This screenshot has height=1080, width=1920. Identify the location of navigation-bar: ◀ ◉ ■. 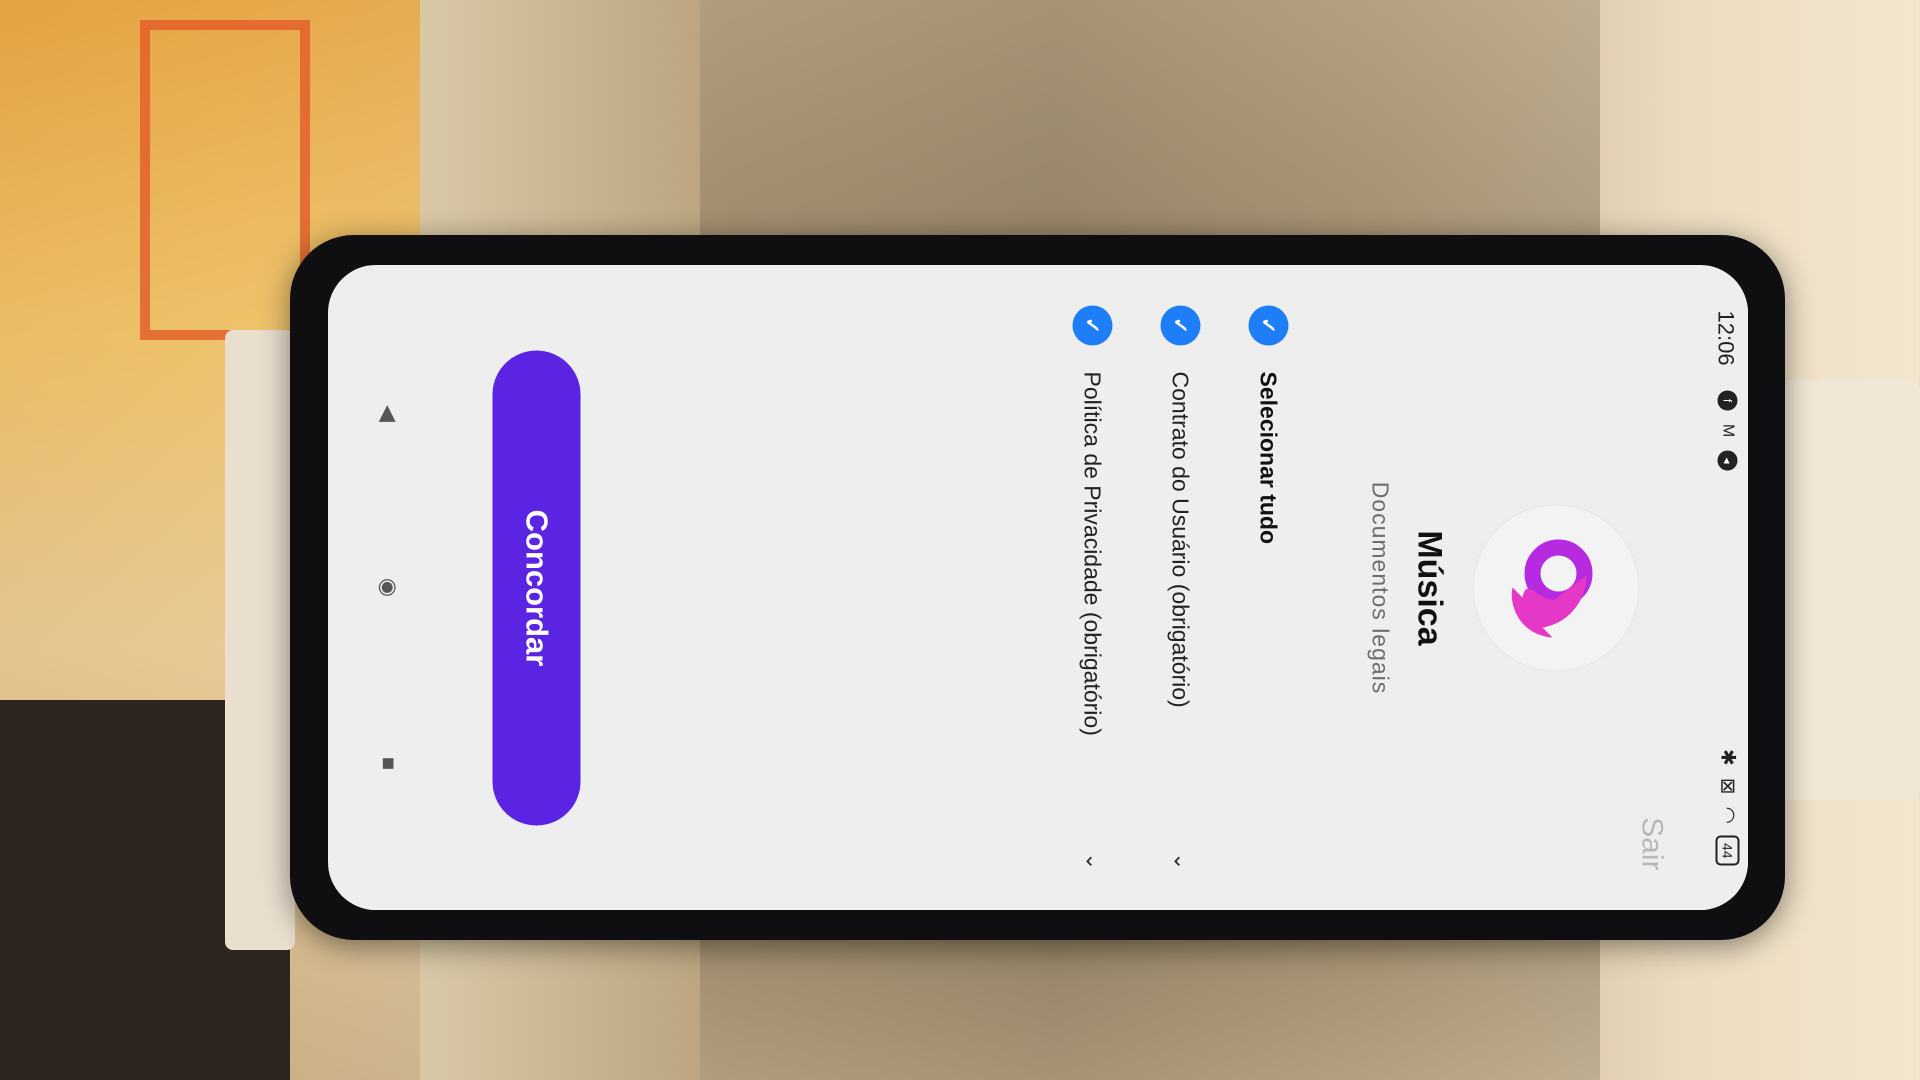
(383, 587).